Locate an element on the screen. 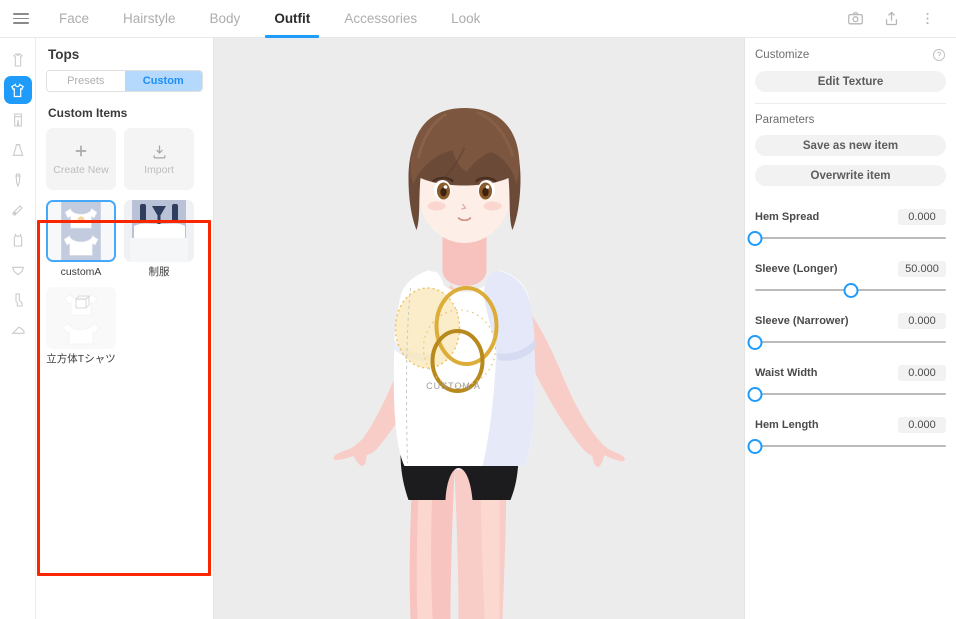  slider-label: Sleeve (Narrower) is located at coordinates (802, 321).